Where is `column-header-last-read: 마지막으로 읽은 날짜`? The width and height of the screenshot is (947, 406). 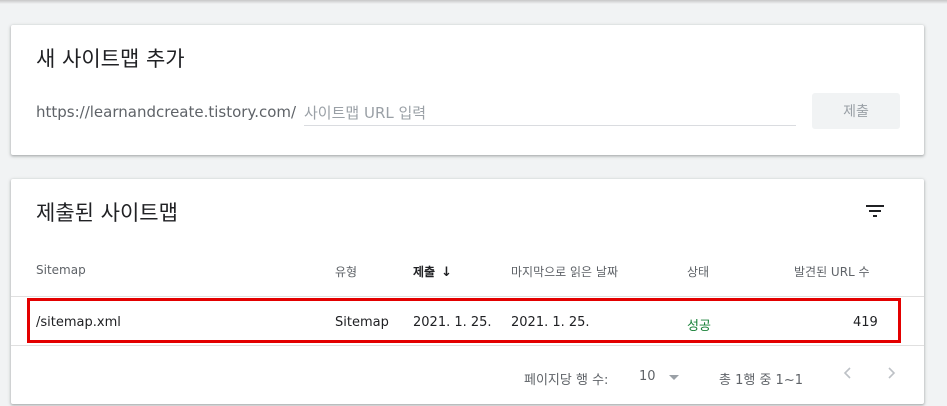
column-header-last-read: 마지막으로 읽은 날짜 is located at coordinates (564, 271).